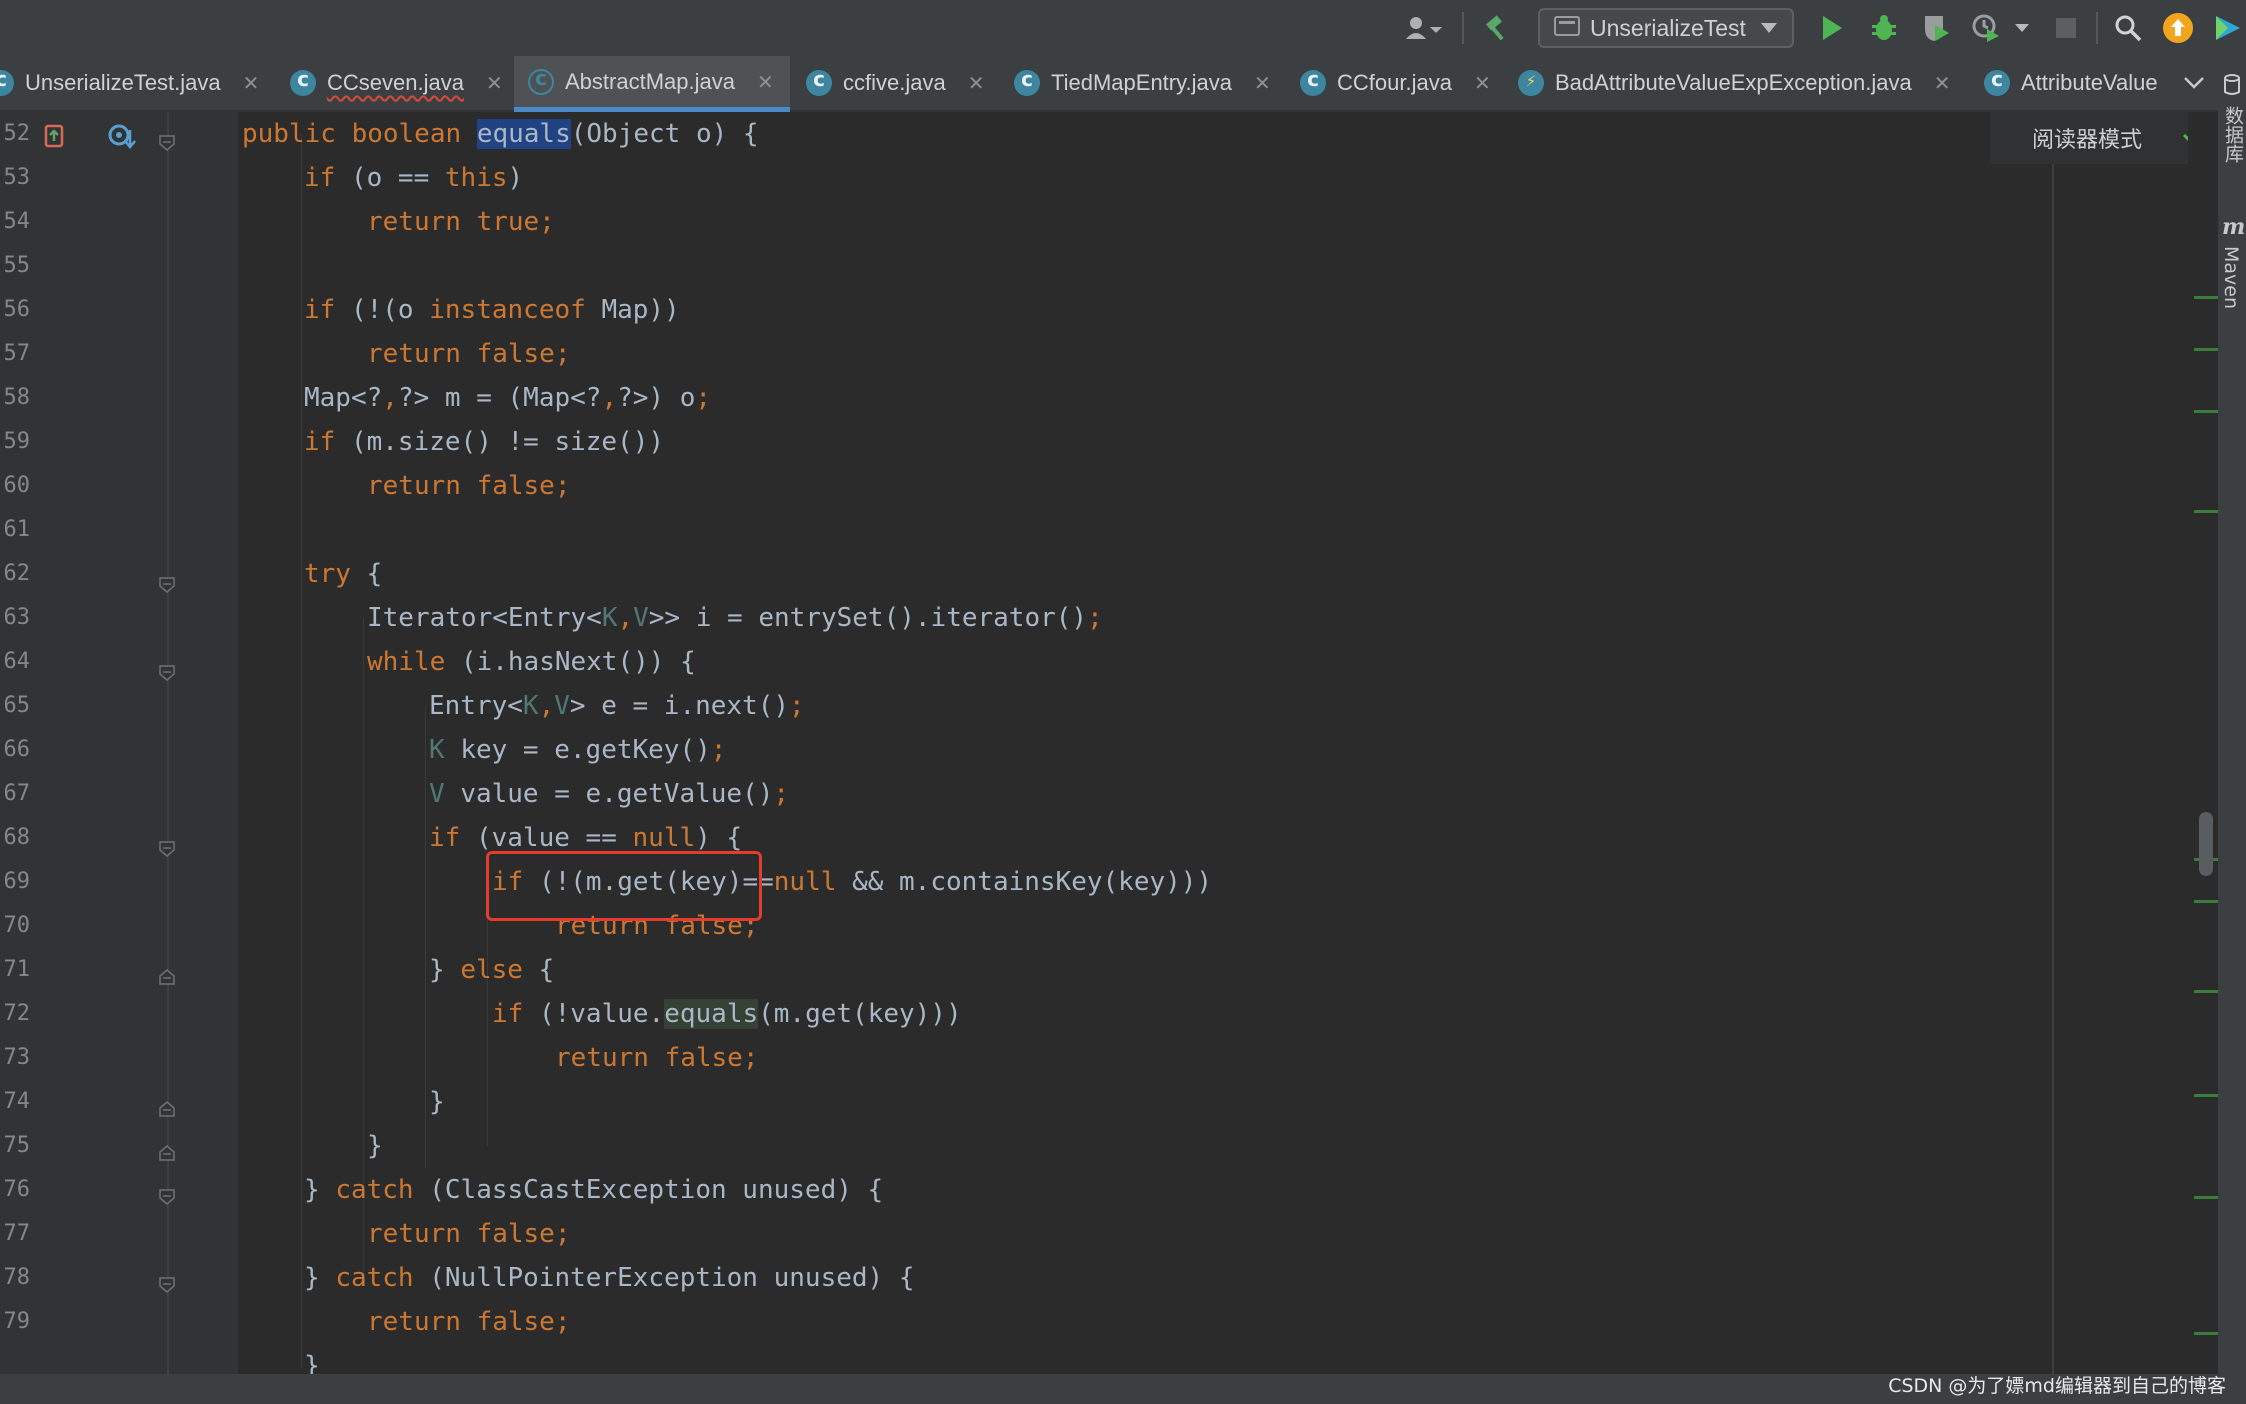 The height and width of the screenshot is (1404, 2246). What do you see at coordinates (2206, 844) in the screenshot?
I see `vertical-scrollbar-thumb` at bounding box center [2206, 844].